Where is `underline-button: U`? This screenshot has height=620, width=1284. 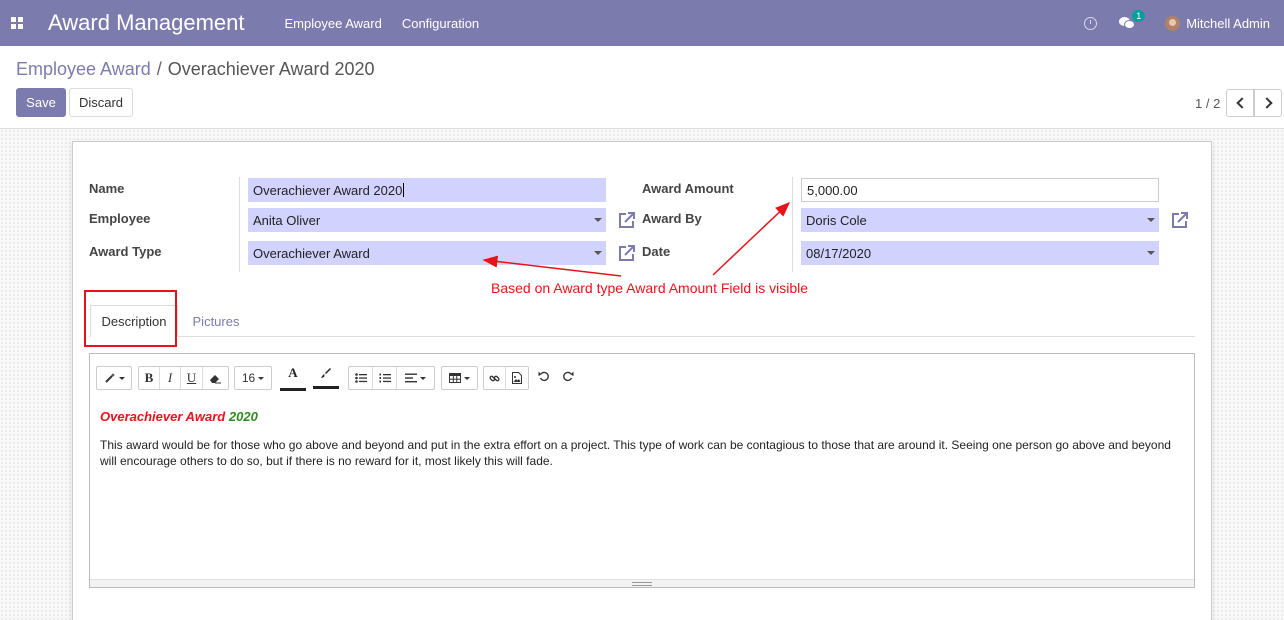
underline-button: U is located at coordinates (192, 378).